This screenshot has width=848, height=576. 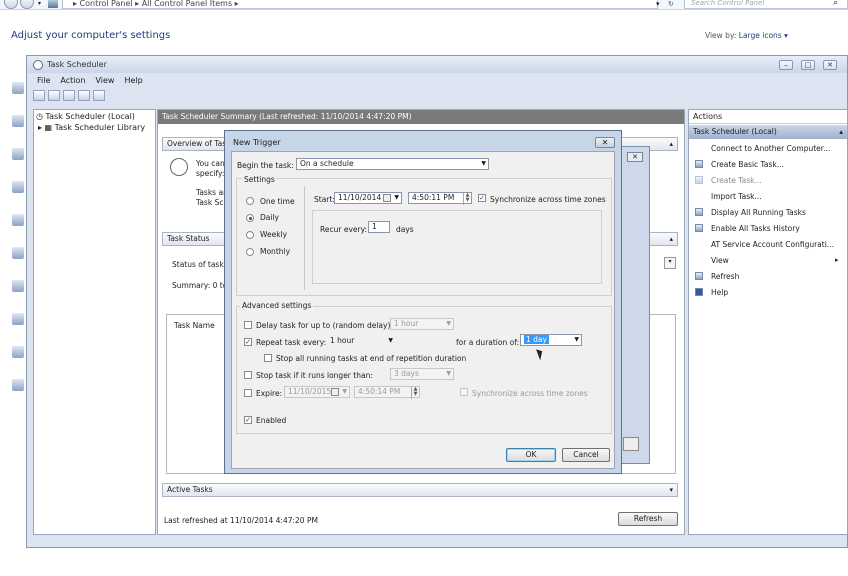 I want to click on overview-text: Task Sc, so click(x=210, y=202).